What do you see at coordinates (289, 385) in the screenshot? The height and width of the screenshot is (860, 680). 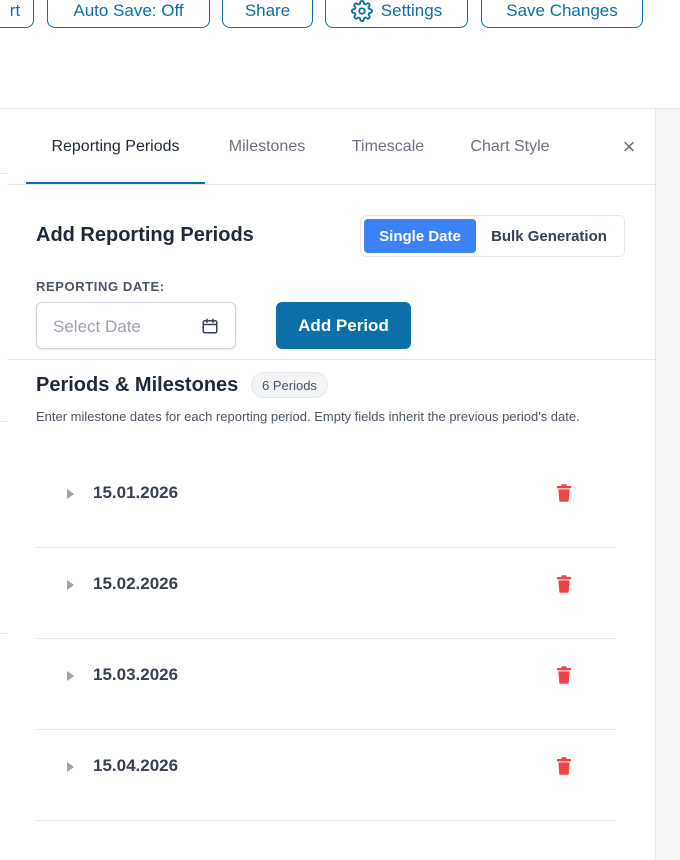 I see `period-count-badge: 6 Periods` at bounding box center [289, 385].